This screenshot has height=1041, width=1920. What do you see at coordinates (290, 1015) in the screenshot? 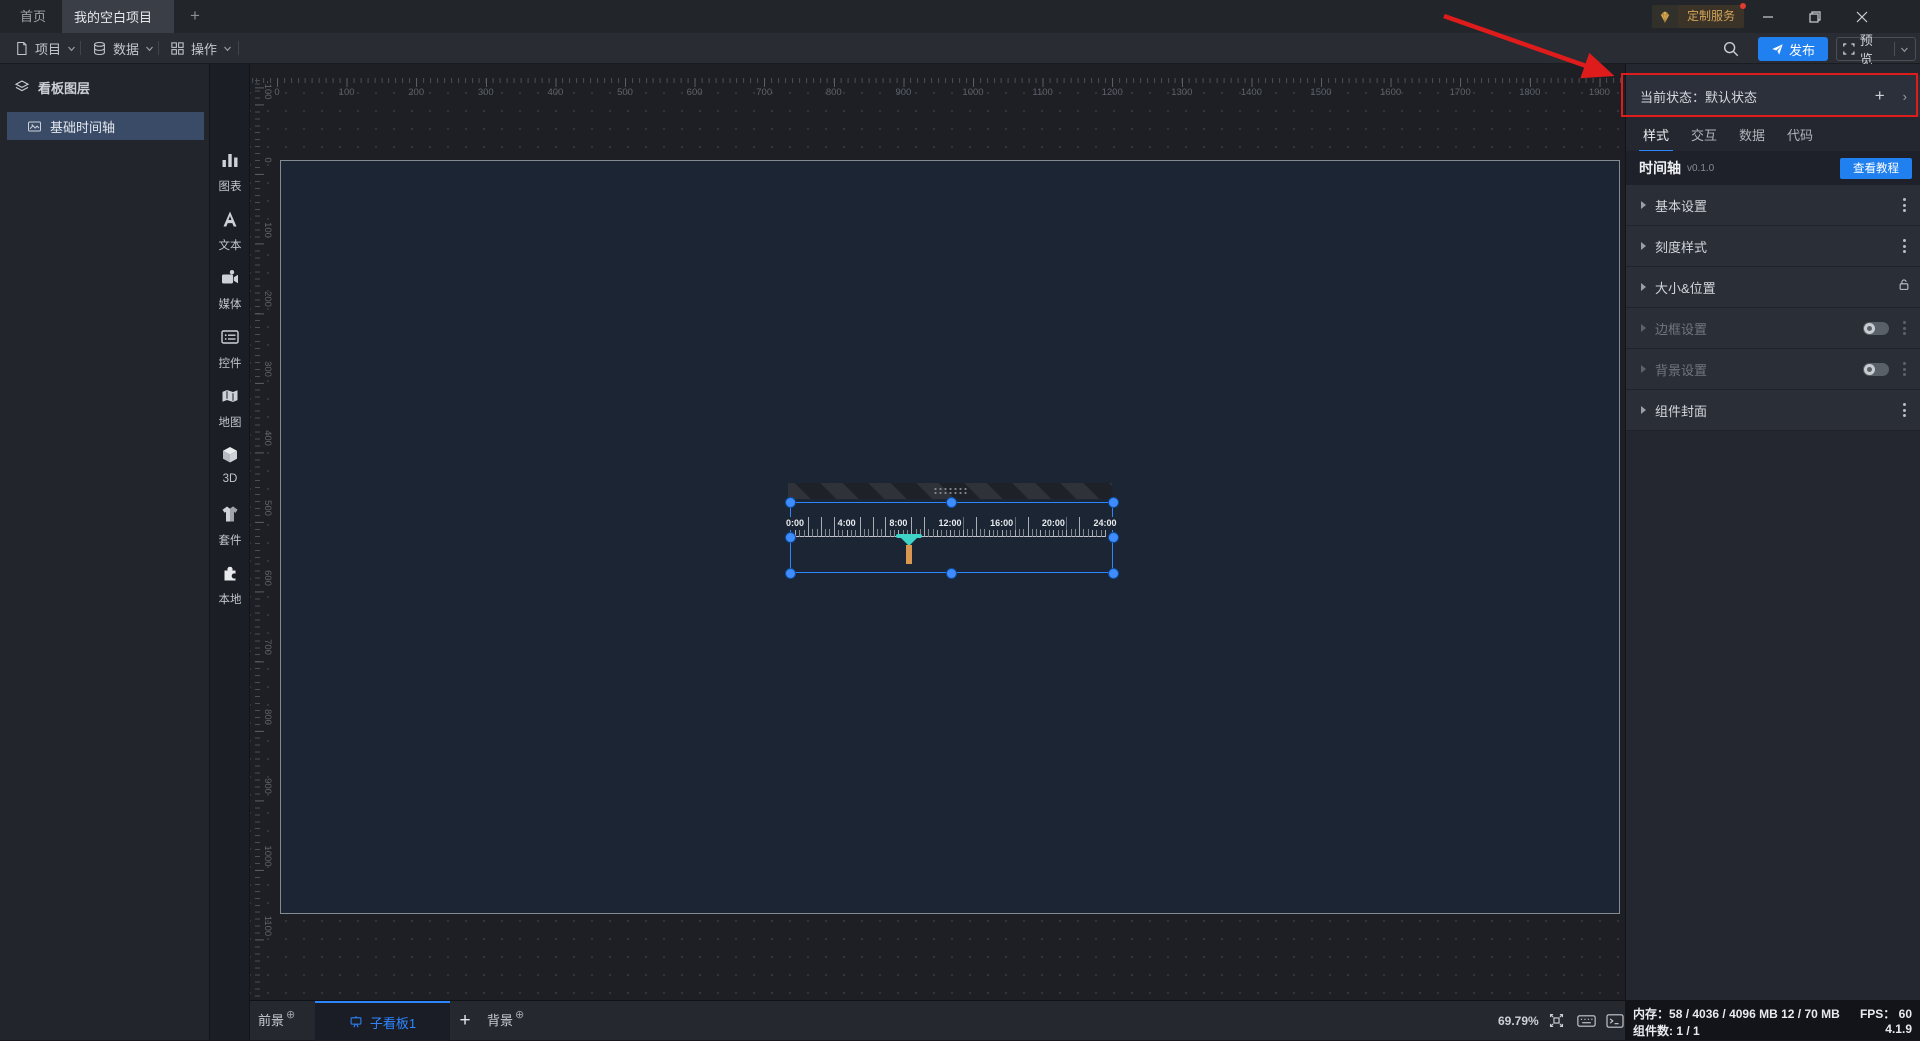
I see `add-foreground-icon: ⊕` at bounding box center [290, 1015].